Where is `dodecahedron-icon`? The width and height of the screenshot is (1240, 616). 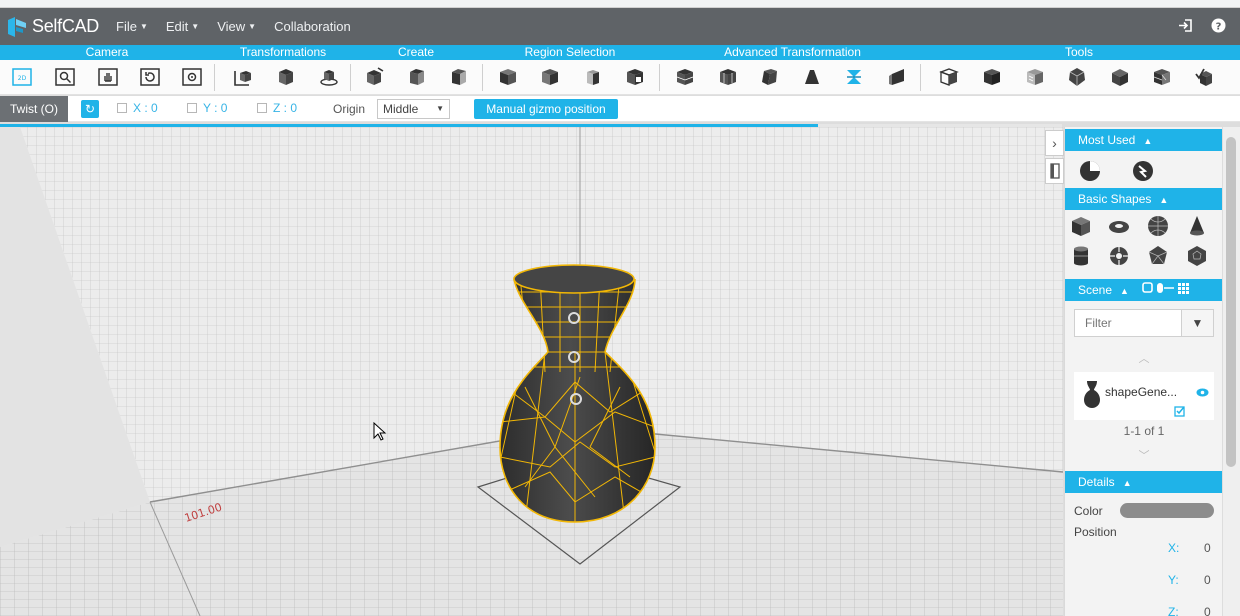 dodecahedron-icon is located at coordinates (1197, 256).